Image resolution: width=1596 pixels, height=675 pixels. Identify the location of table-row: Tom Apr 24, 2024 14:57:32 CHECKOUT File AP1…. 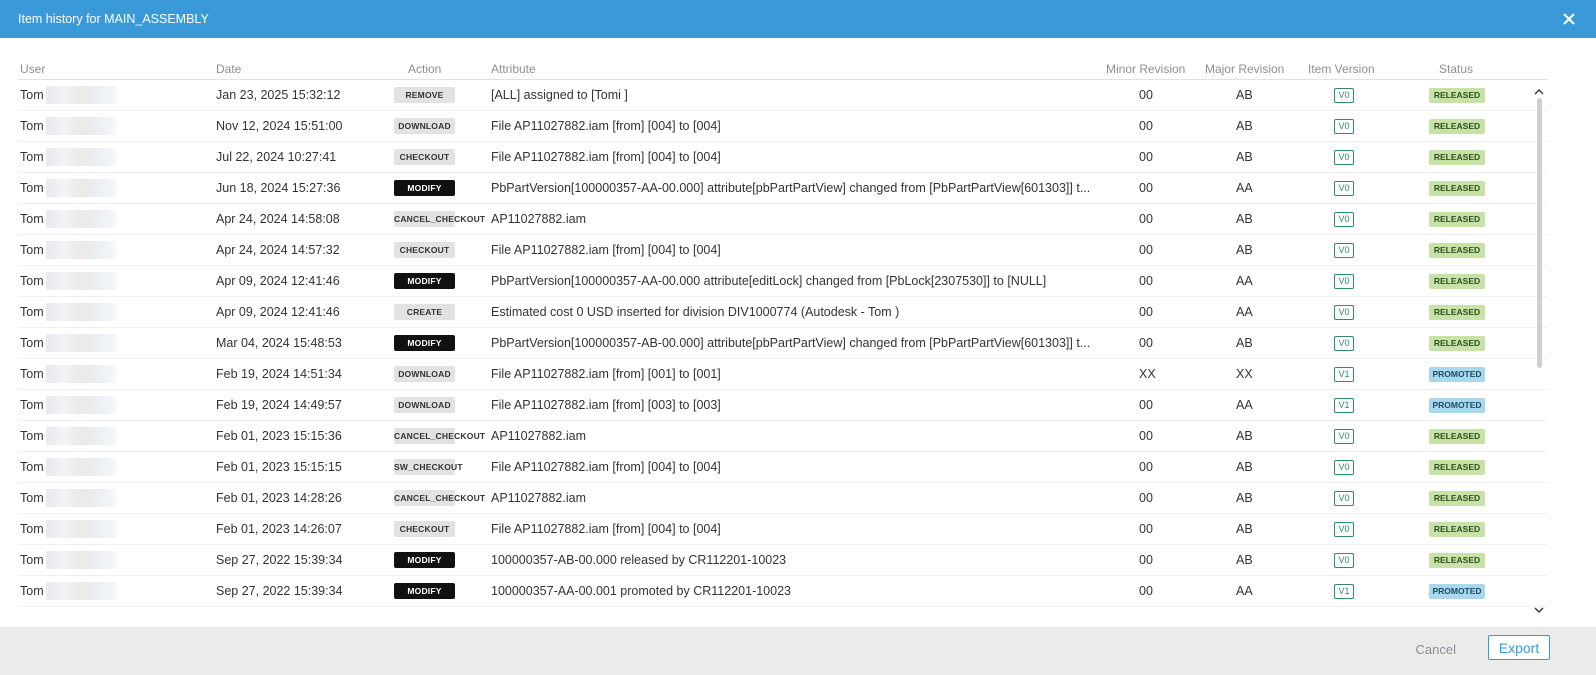
(783, 250).